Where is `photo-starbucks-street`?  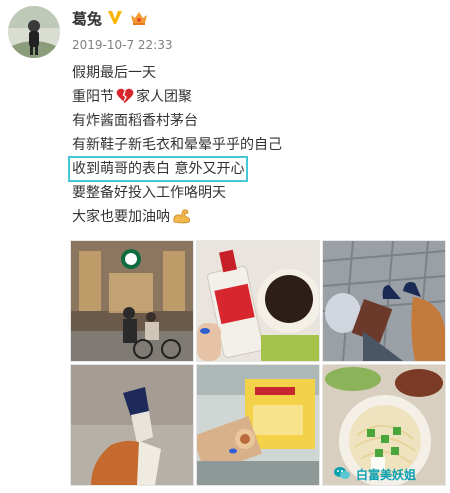
photo-starbucks-street is located at coordinates (132, 301).